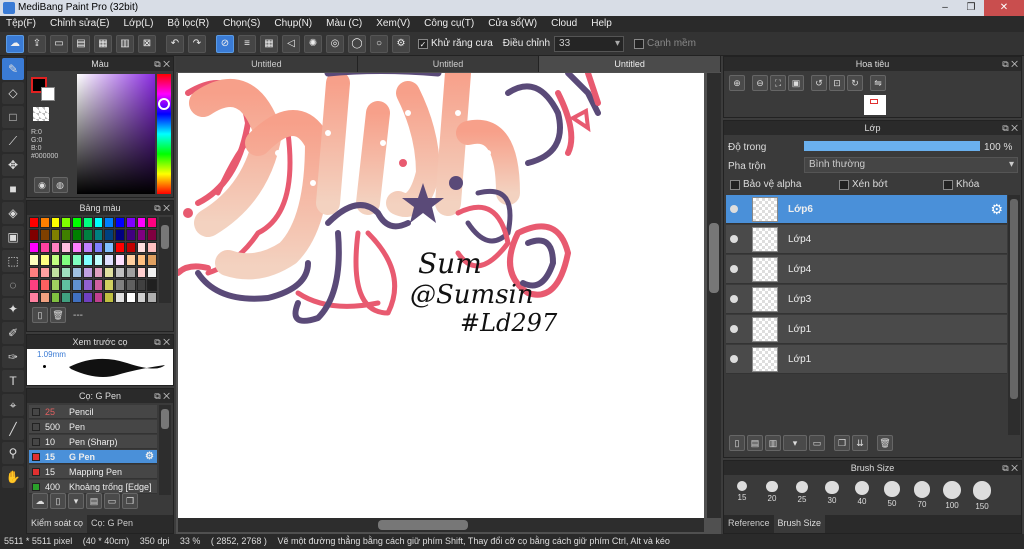  Describe the element at coordinates (112, 524) in the screenshot. I see `tab-brush: Cọ: G Pen` at that location.